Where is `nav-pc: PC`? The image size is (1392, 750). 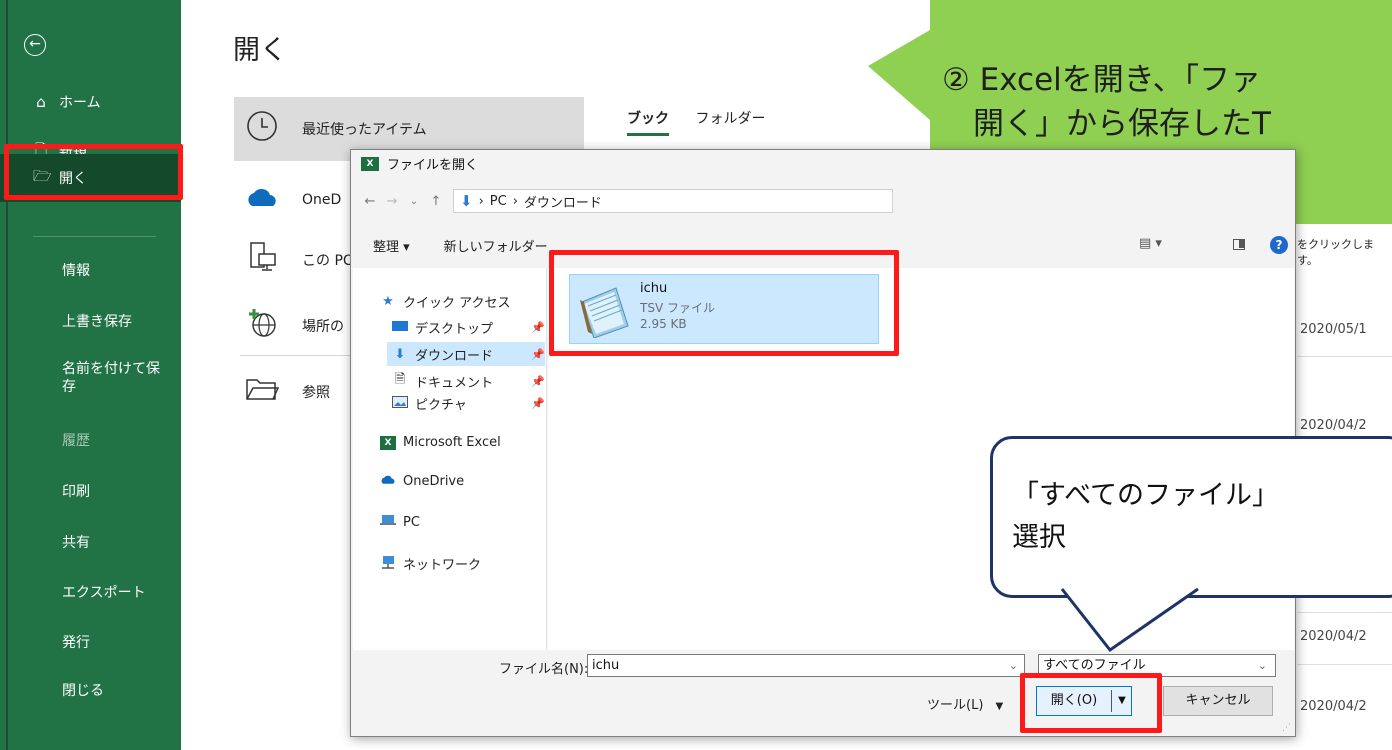 nav-pc: PC is located at coordinates (399, 522).